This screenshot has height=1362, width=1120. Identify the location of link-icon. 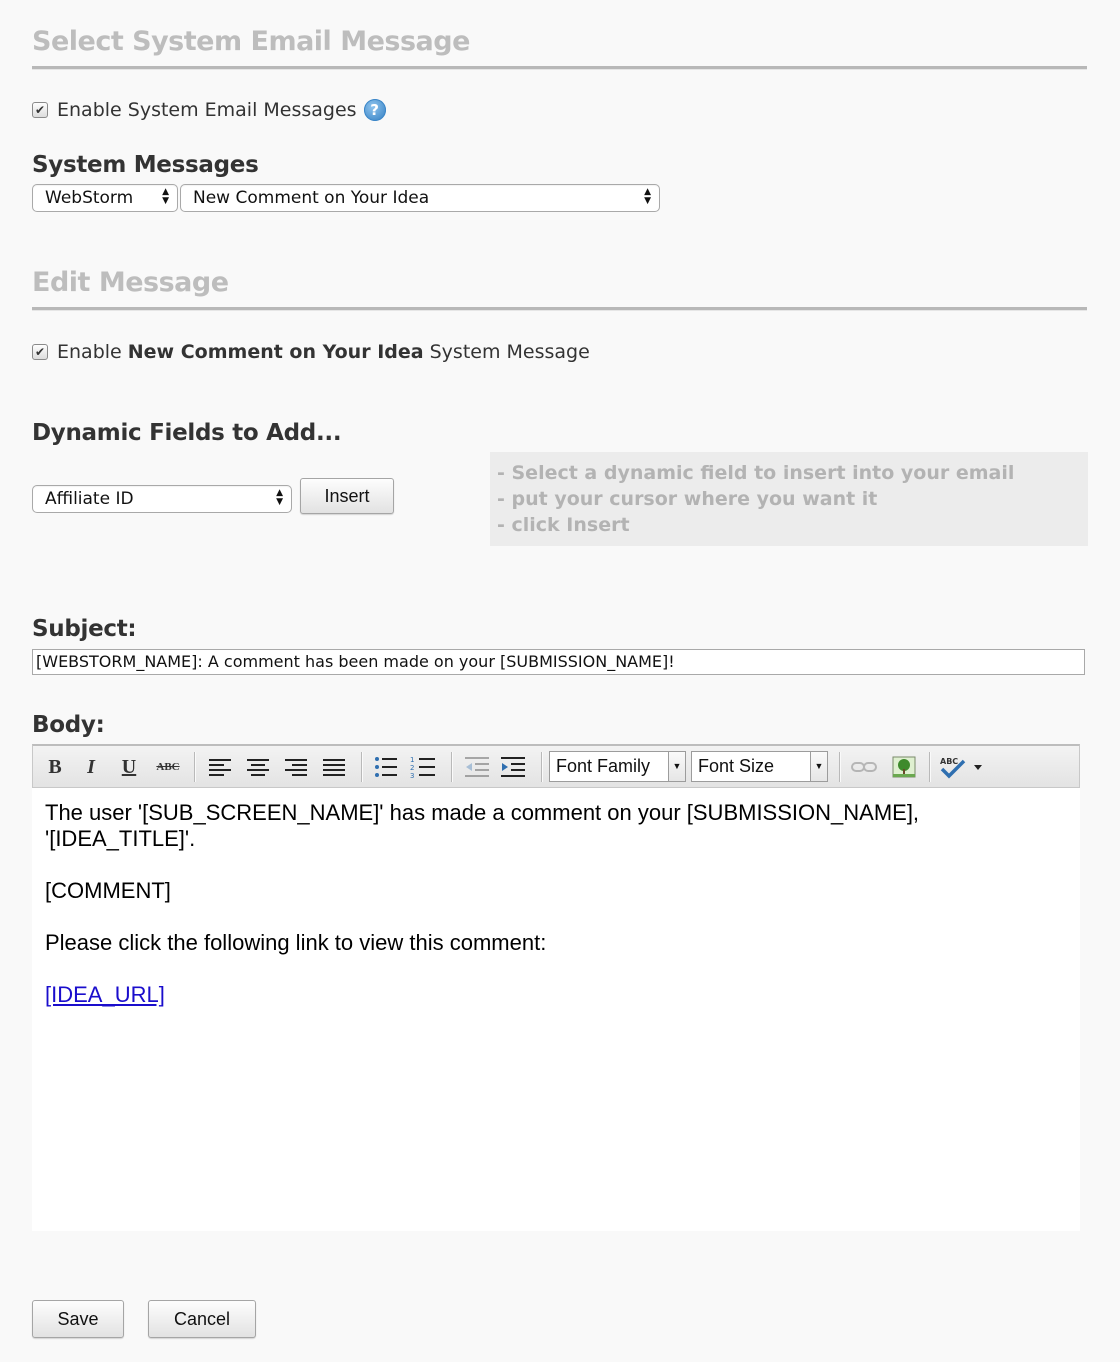
(864, 767).